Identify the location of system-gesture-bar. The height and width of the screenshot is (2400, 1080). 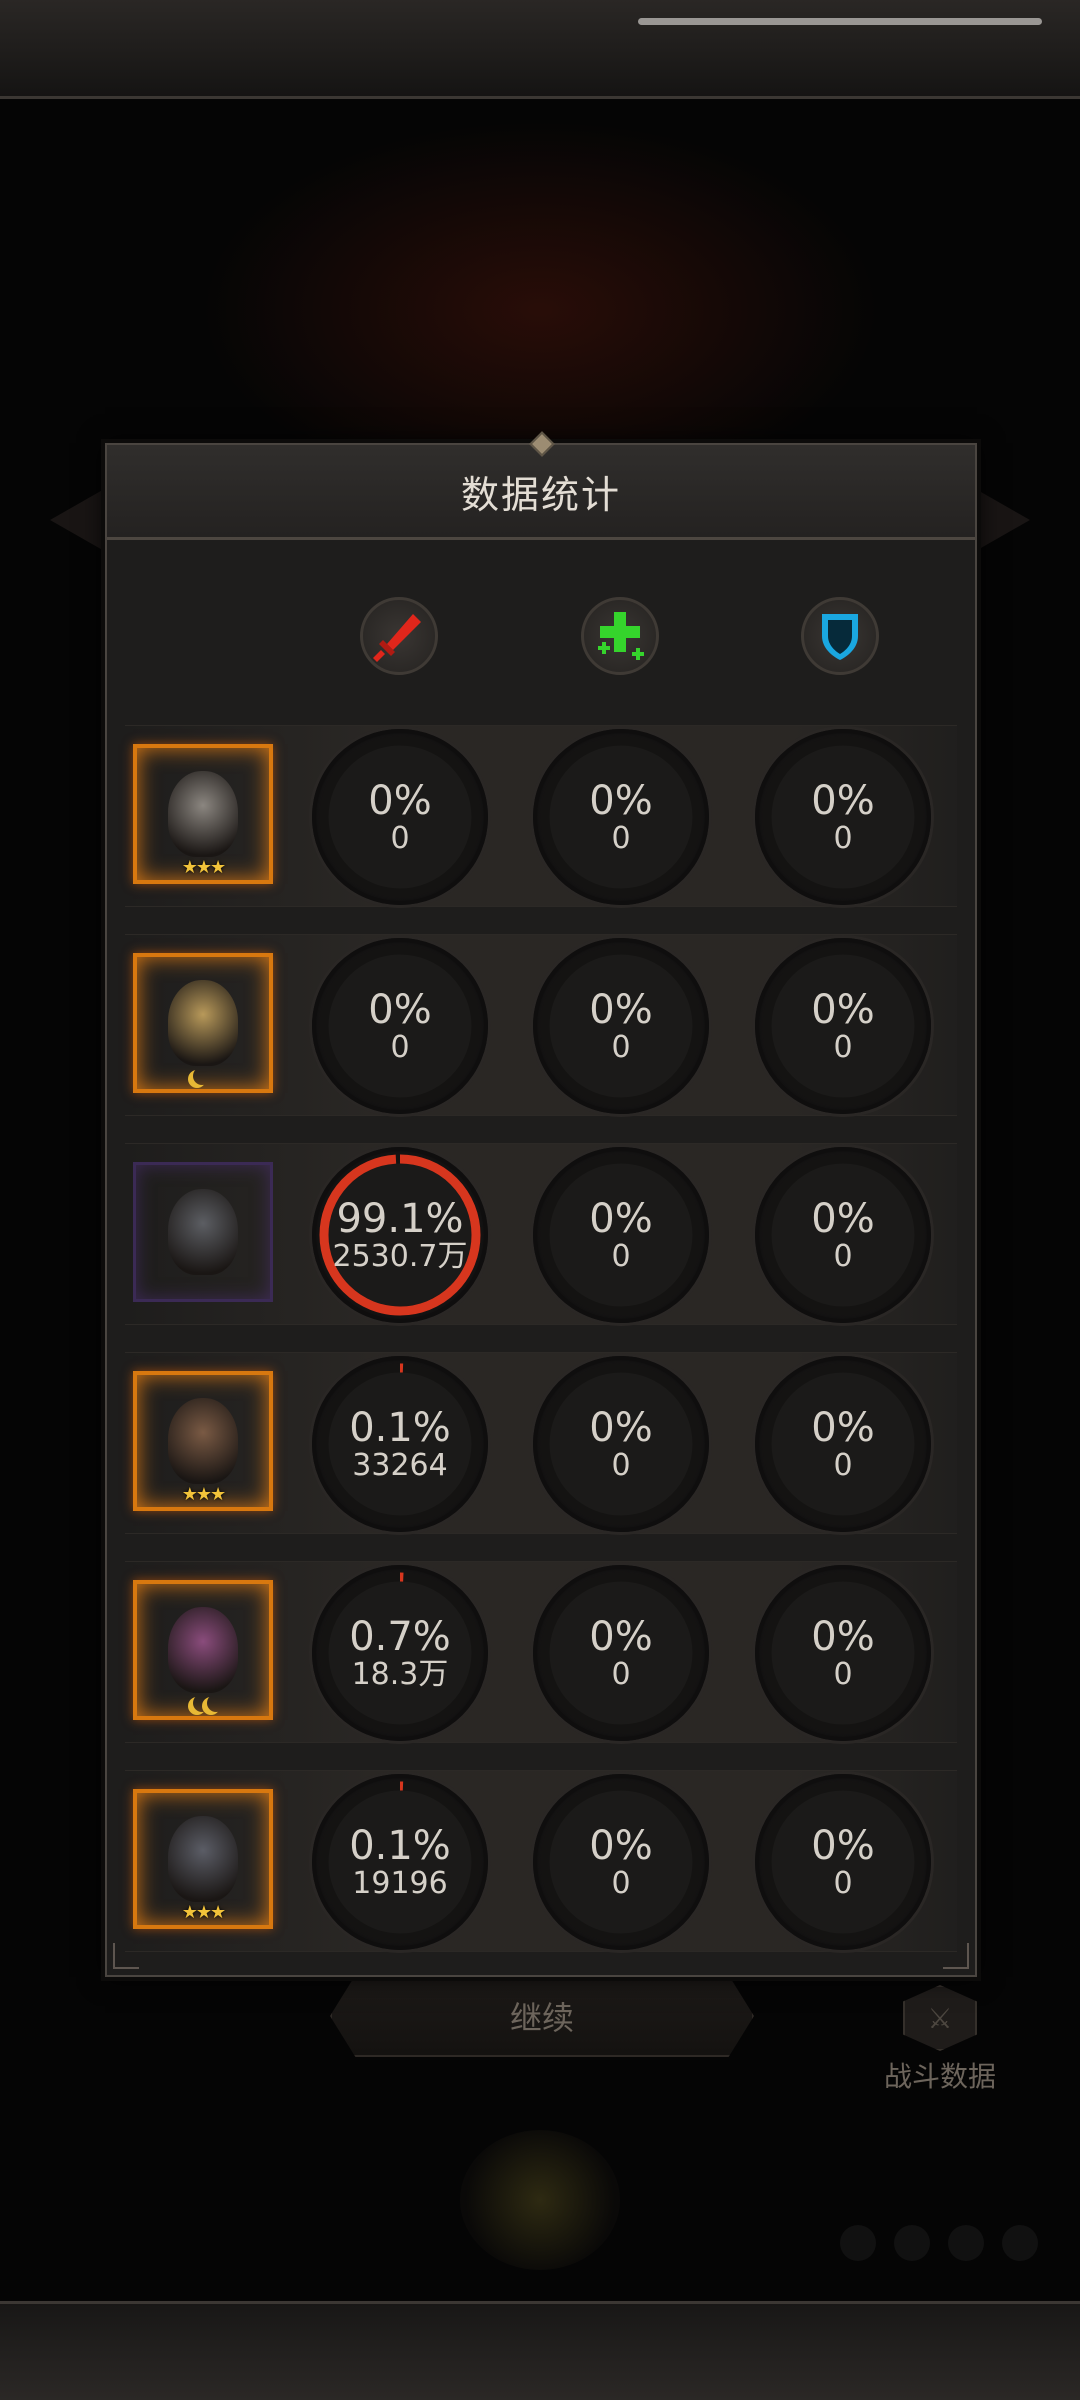
(840, 21).